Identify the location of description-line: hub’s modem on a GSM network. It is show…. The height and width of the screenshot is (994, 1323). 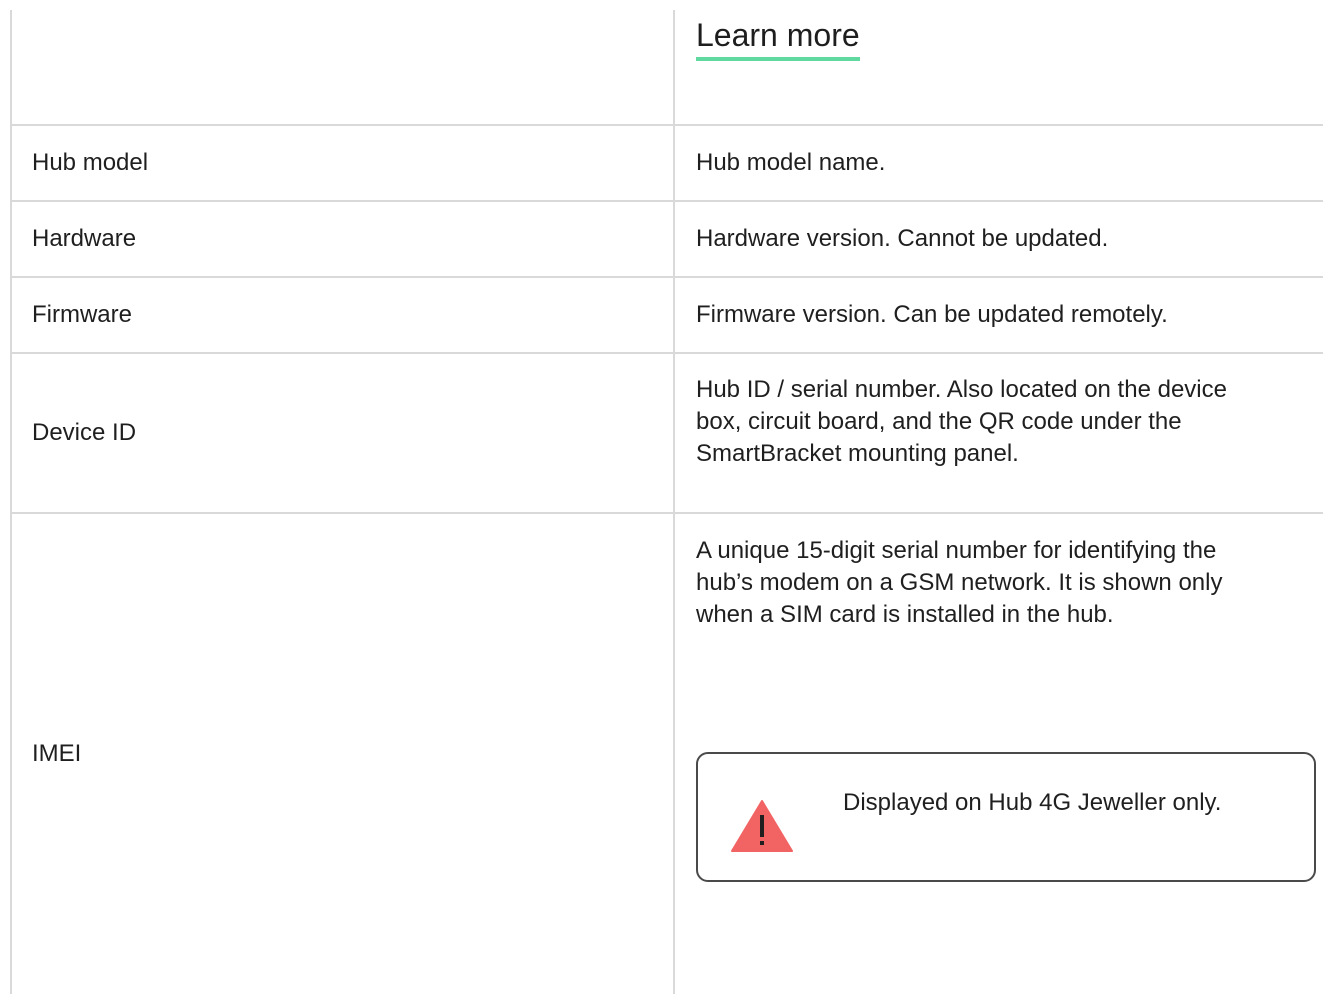
(959, 582).